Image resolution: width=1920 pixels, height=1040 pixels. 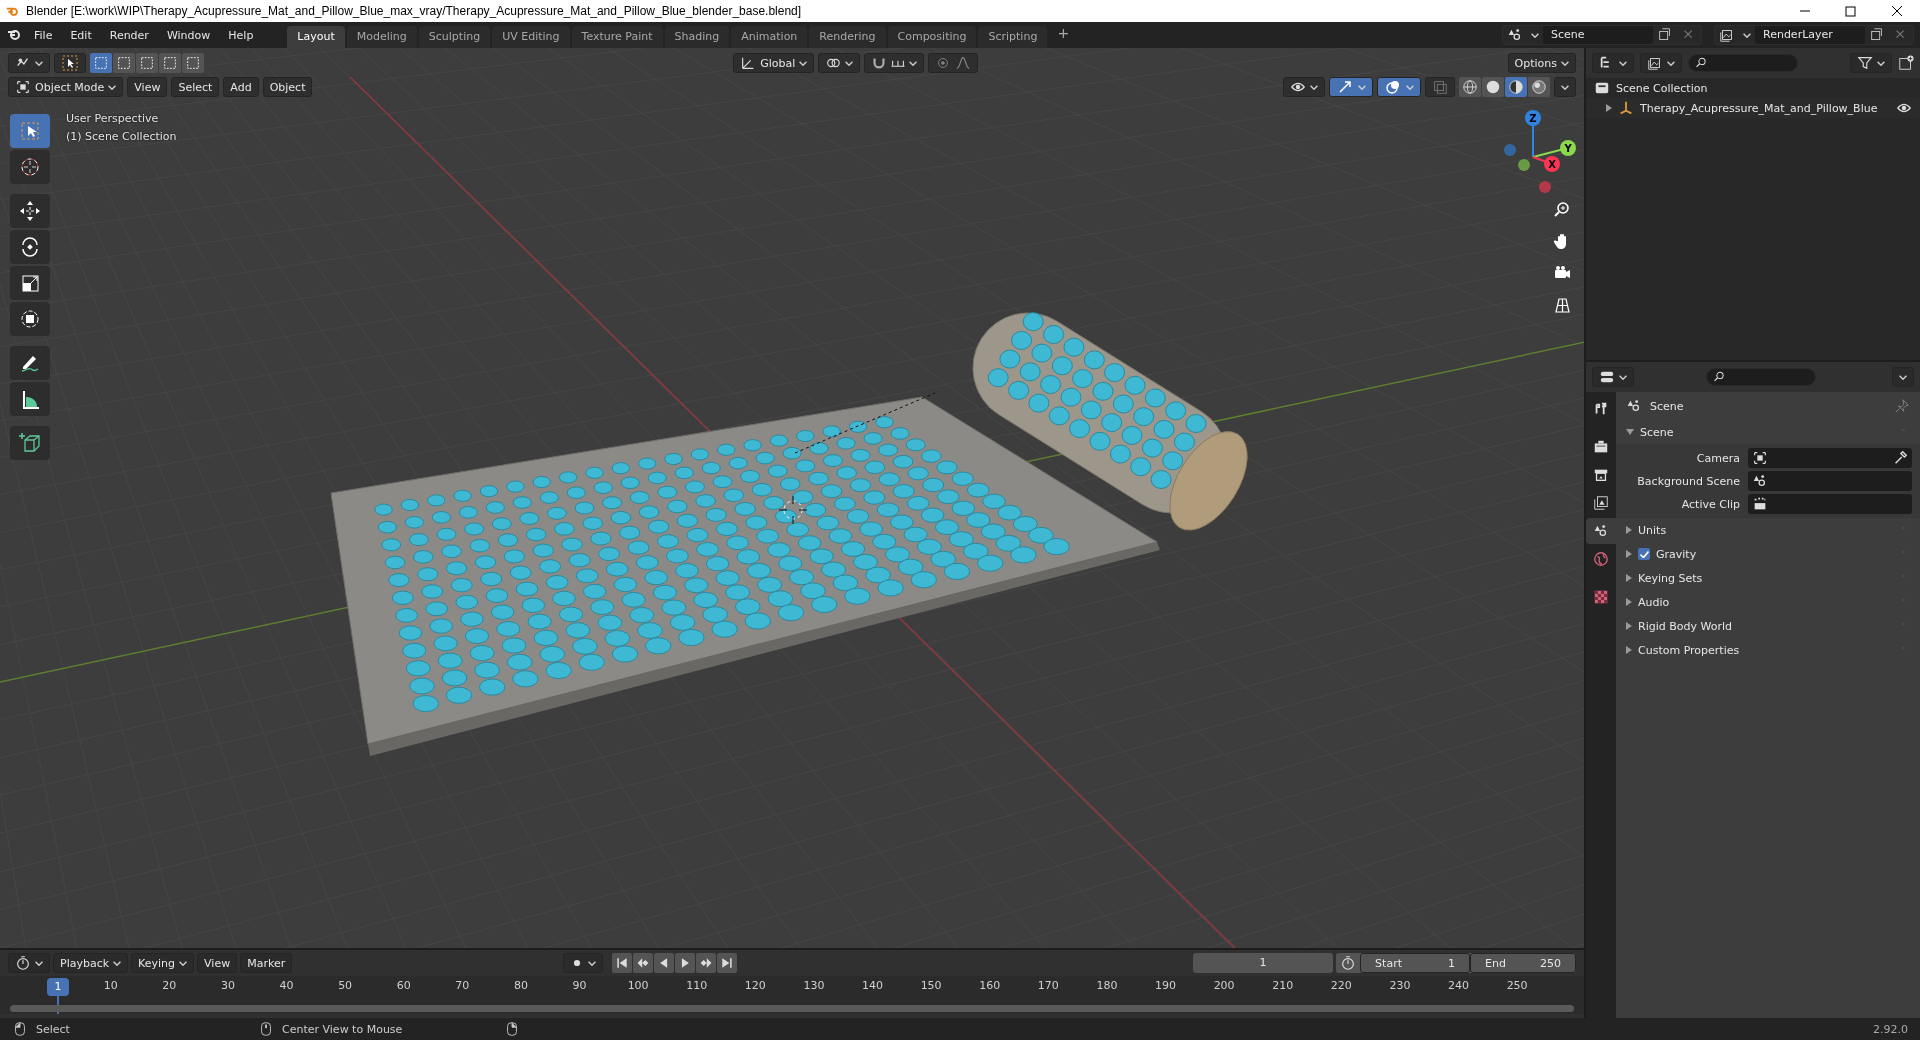 I want to click on workspace-tab: Sculpting, so click(x=454, y=37).